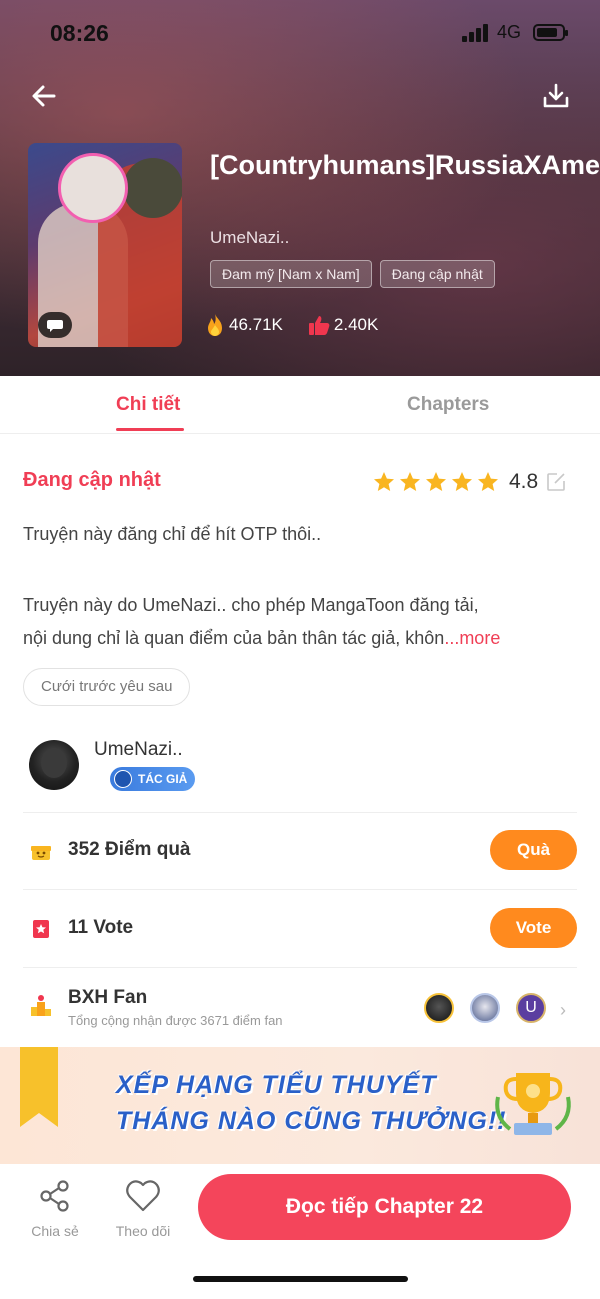 This screenshot has height=1299, width=600. I want to click on thumbs-up-icon, so click(319, 325).